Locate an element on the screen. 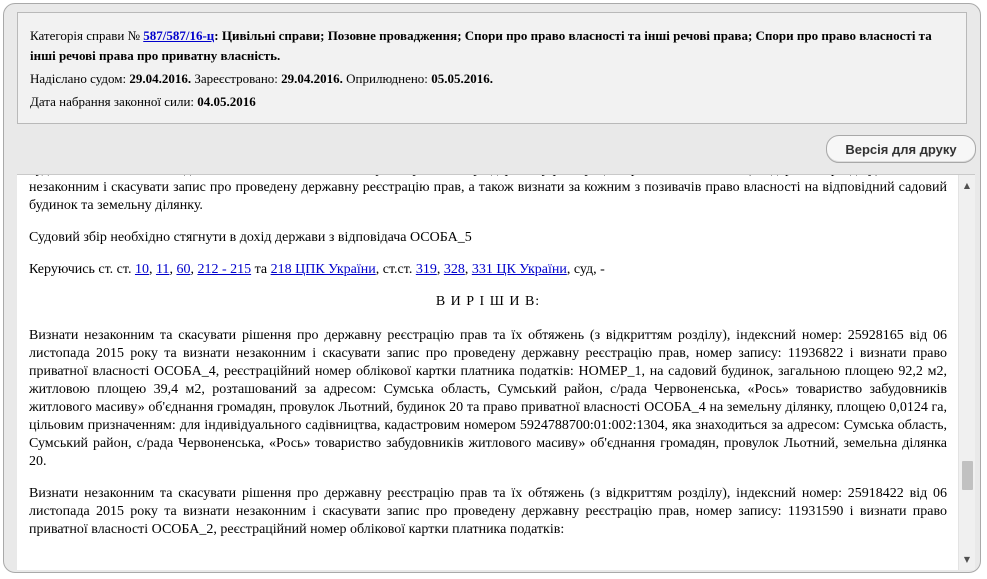 This screenshot has height=579, width=987. case-effective-date: Дата набрання законної сили: 04.05.2016 is located at coordinates (492, 101).